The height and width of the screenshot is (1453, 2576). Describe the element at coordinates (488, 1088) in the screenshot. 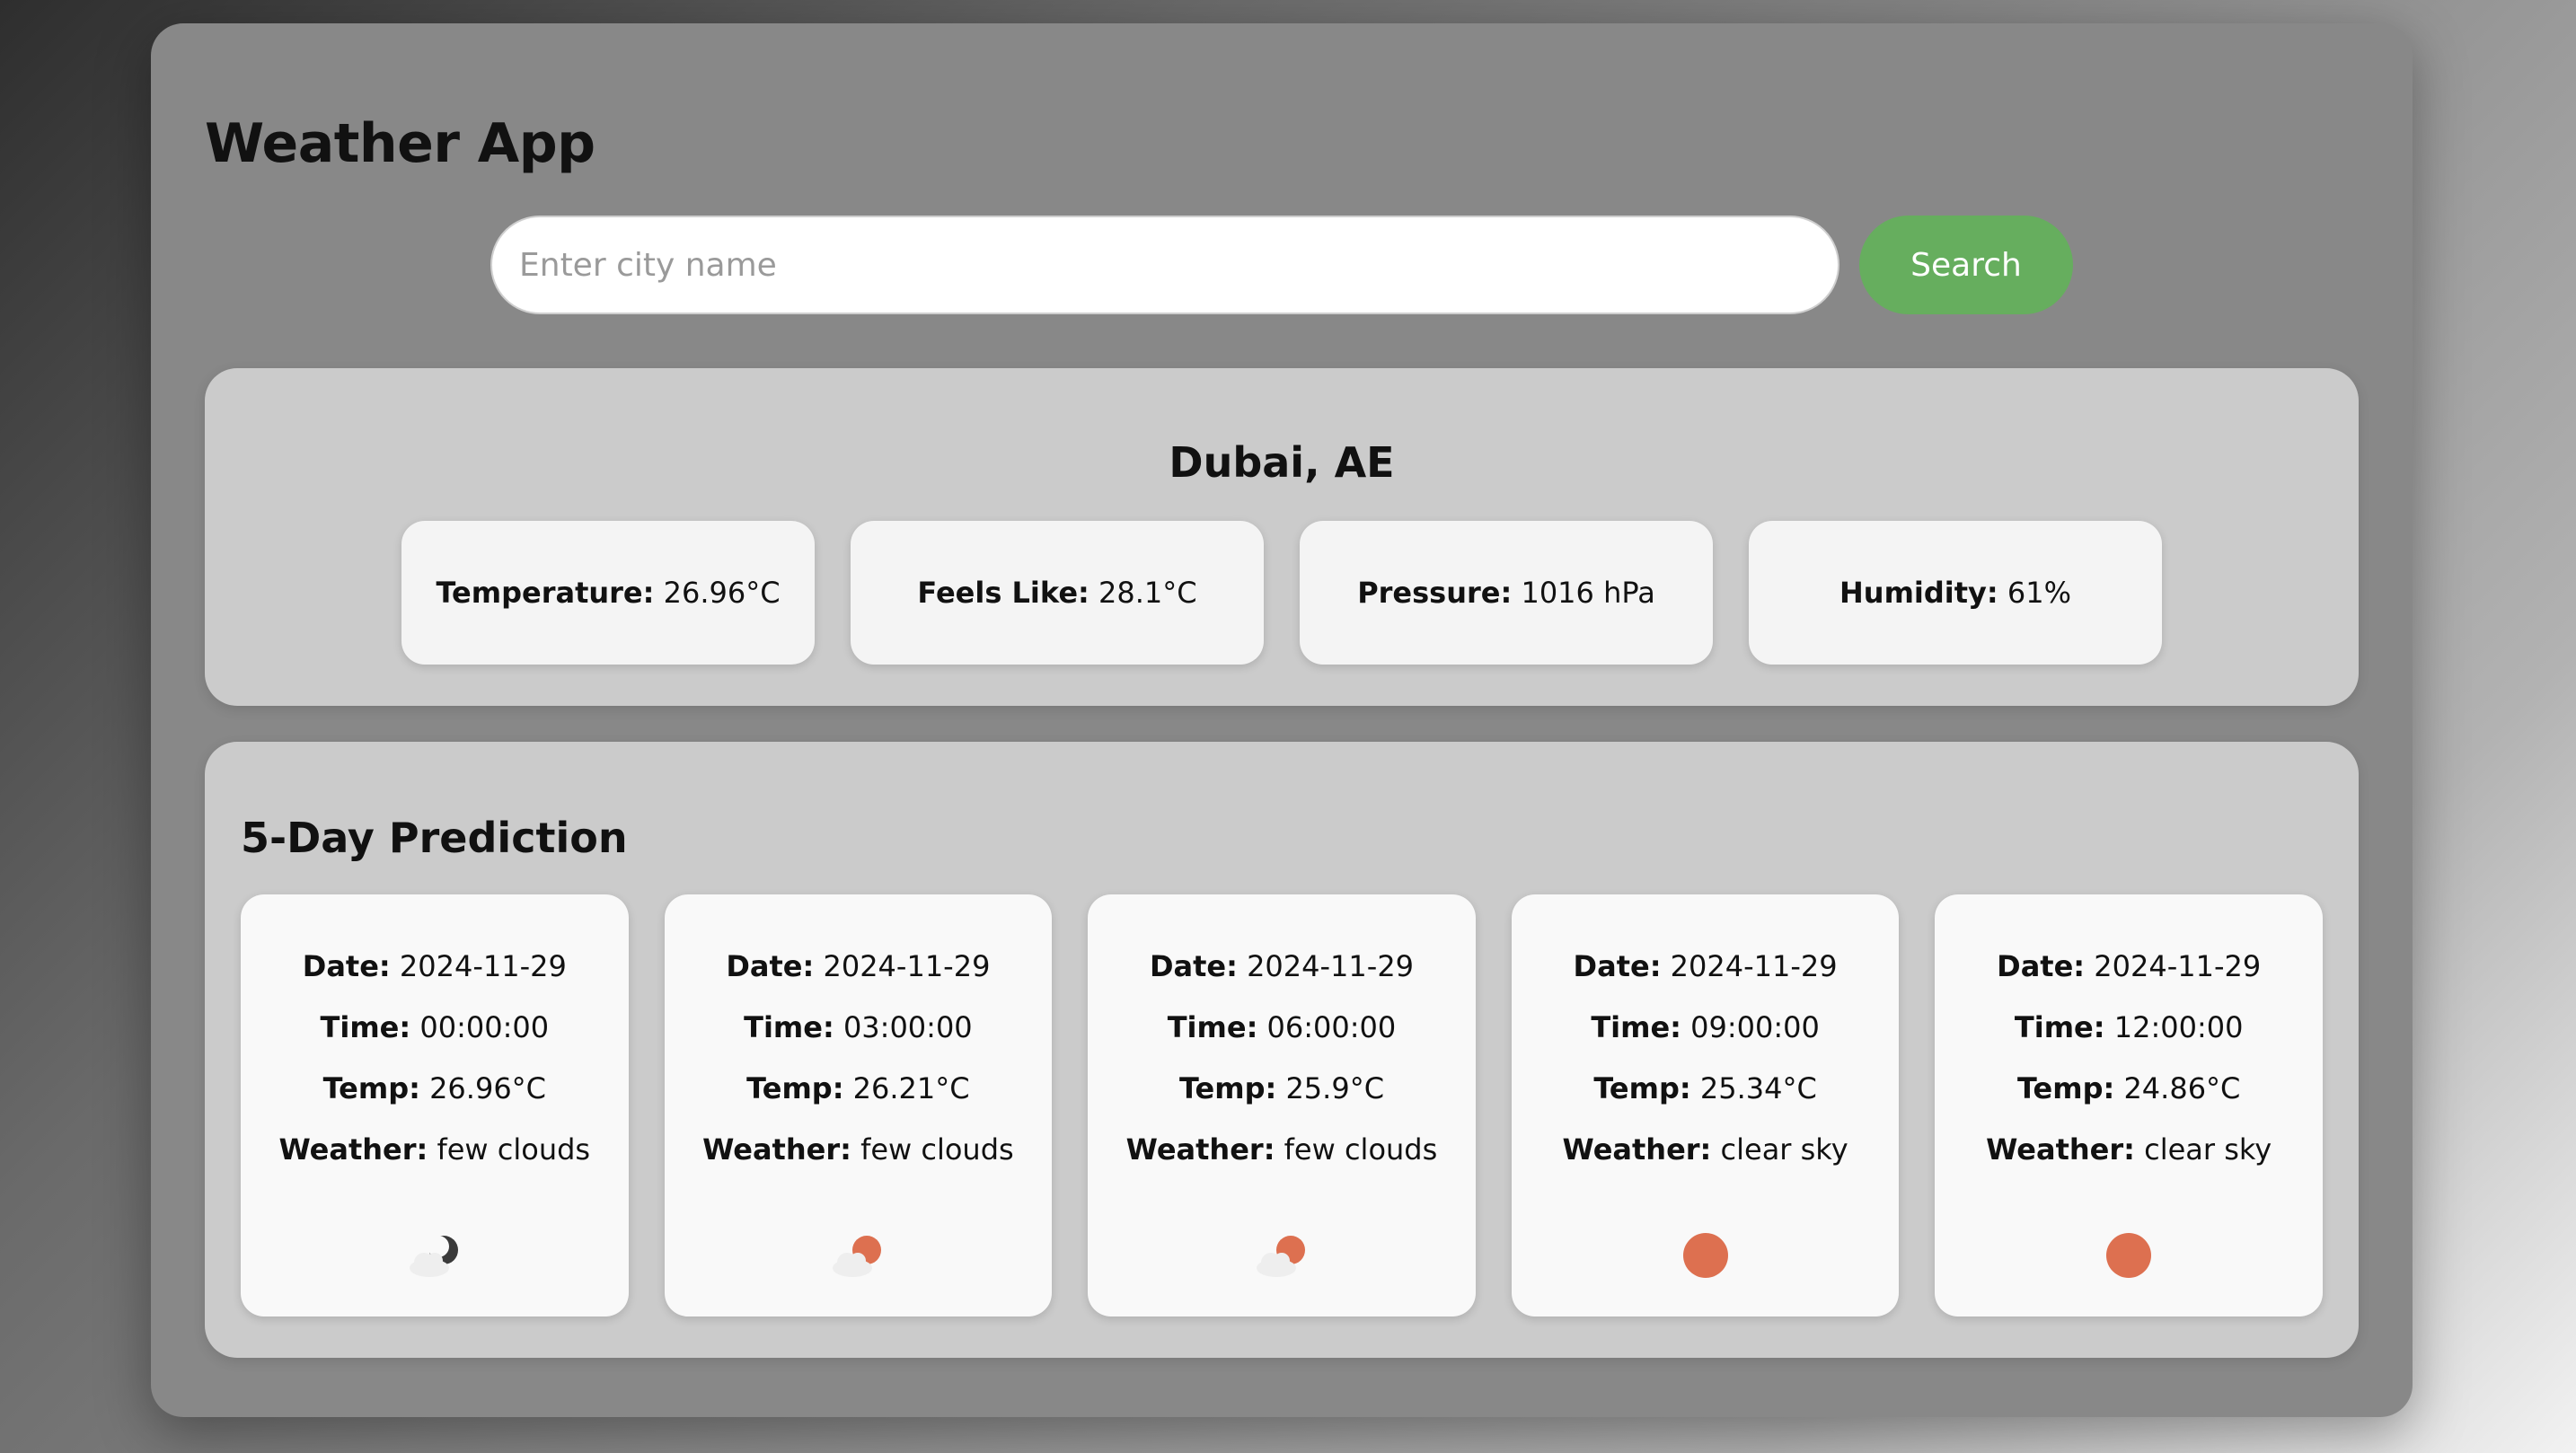

I see `temp-value: 26.96°C` at that location.